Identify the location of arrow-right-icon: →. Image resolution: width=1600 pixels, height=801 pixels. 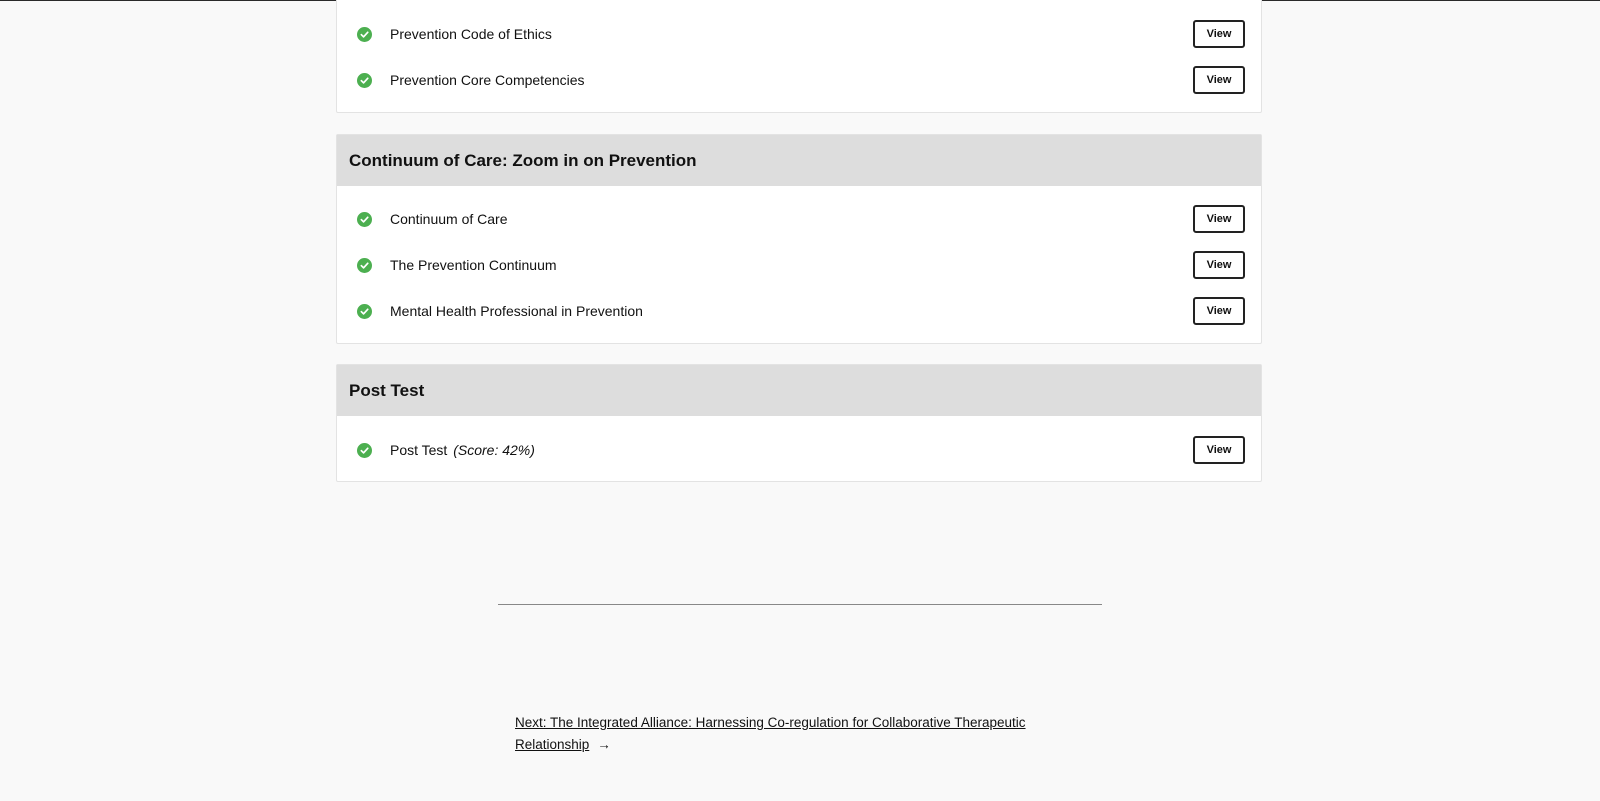
(604, 744).